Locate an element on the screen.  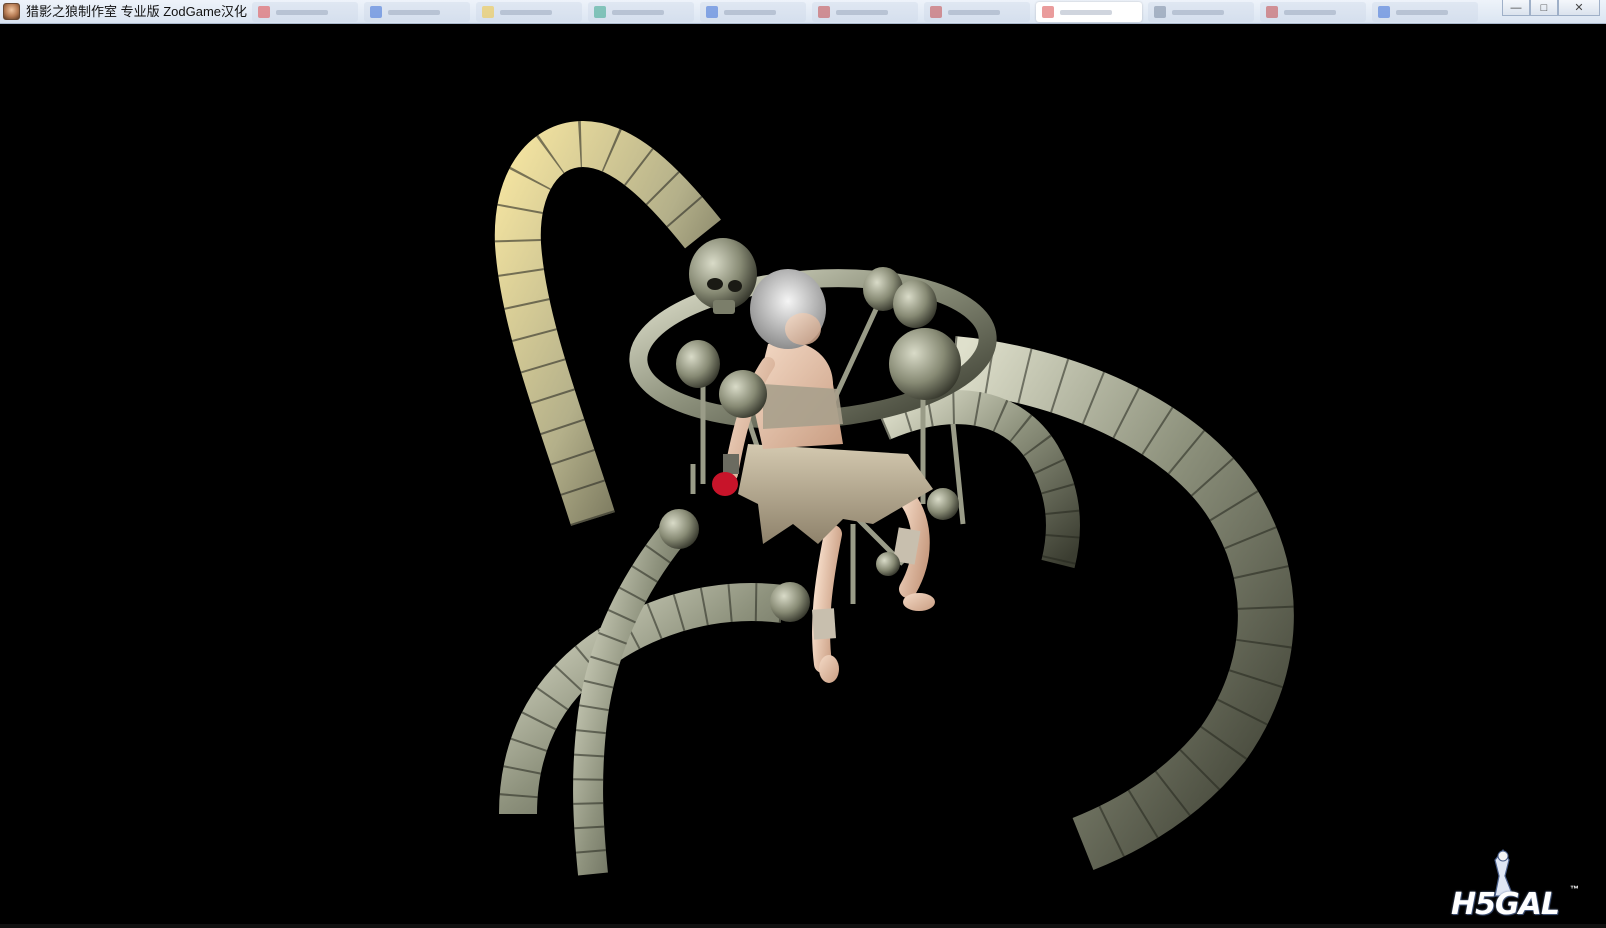
background-tabs is located at coordinates (865, 12).